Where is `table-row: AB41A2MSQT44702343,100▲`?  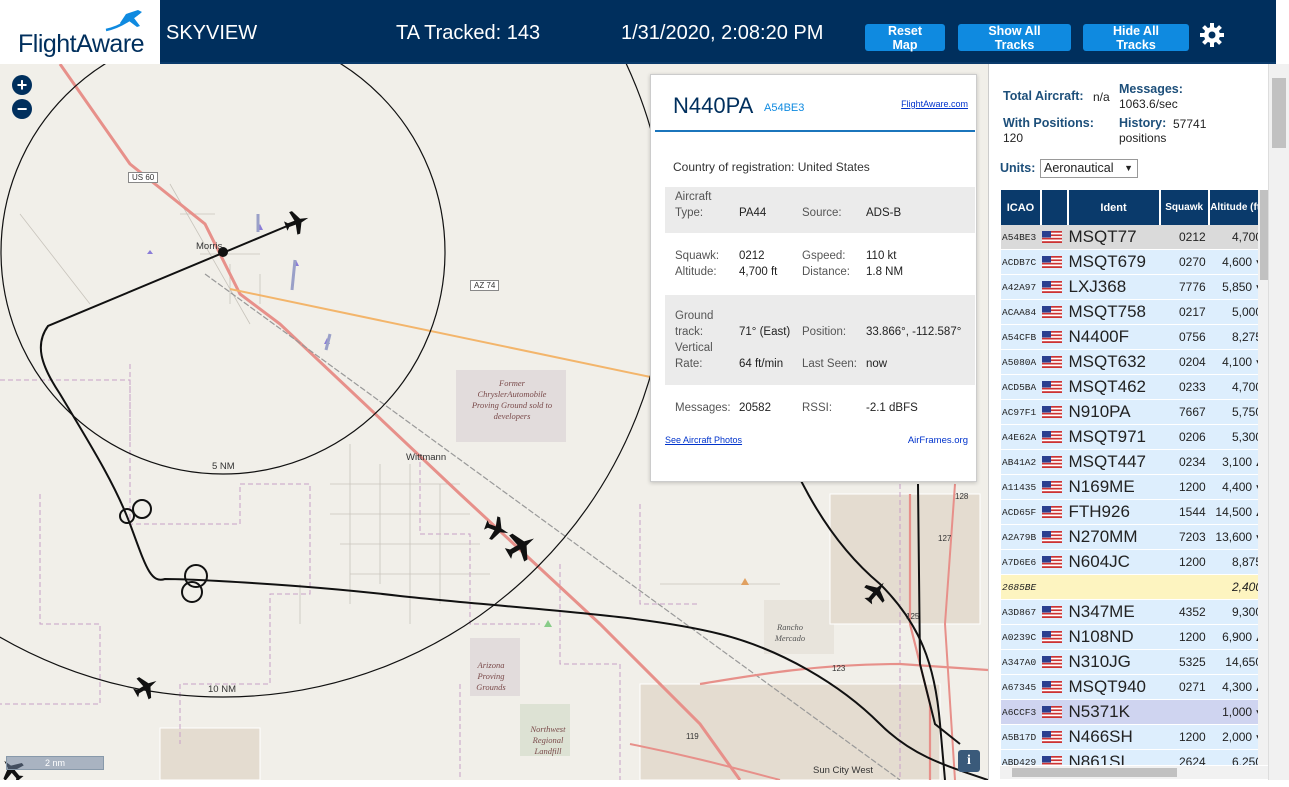 table-row: AB41A2MSQT44702343,100▲ is located at coordinates (1133, 462).